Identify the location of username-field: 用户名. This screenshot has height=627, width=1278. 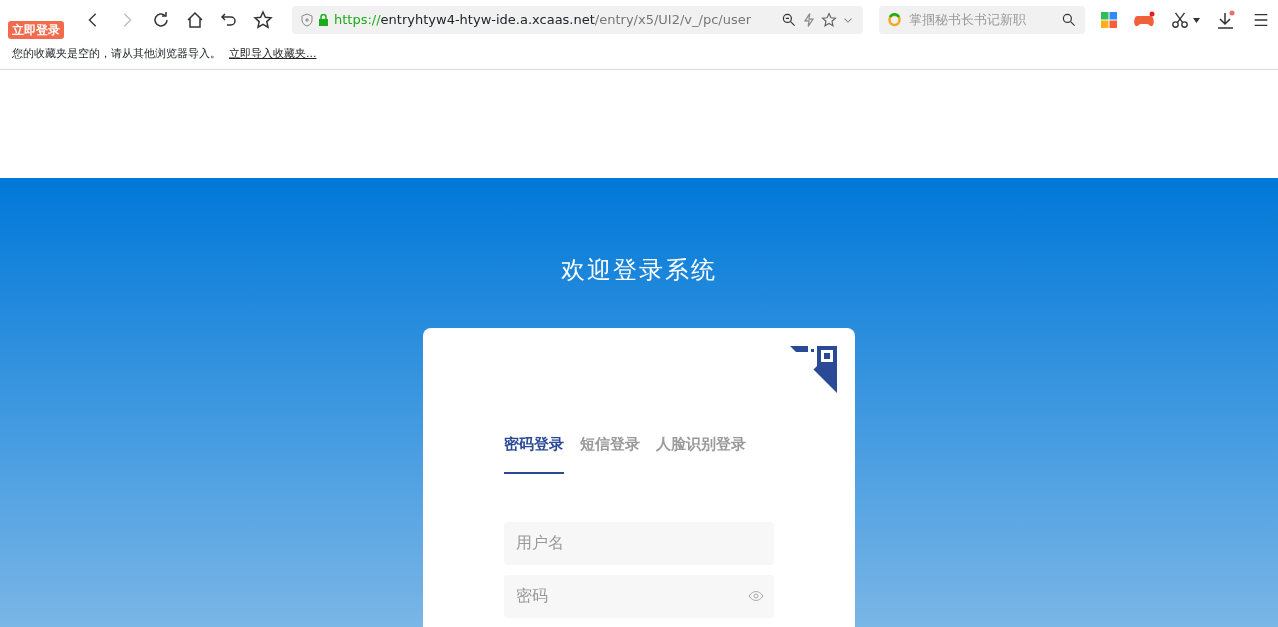
(639, 543).